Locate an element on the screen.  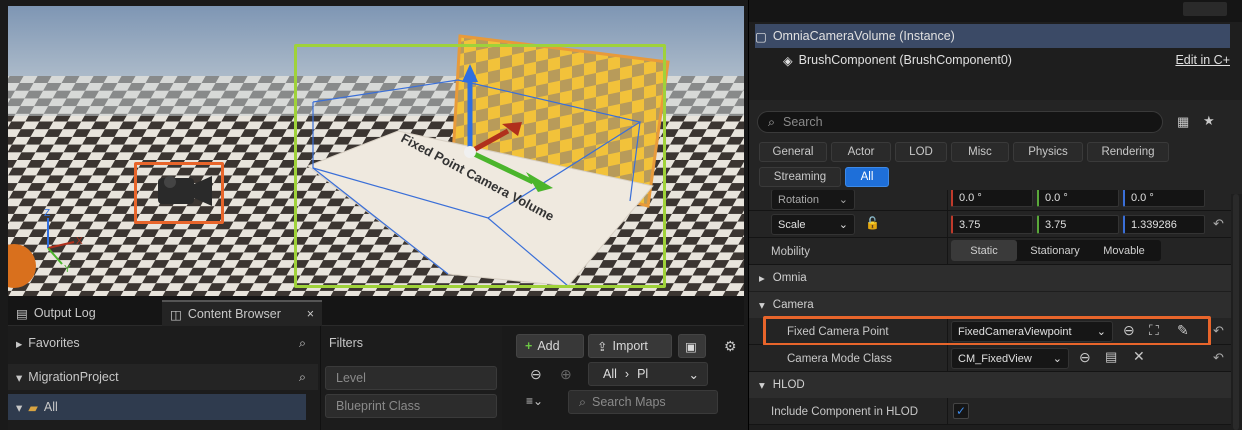
camera-mode-class-dropdown: CM_FixedView ⌄ is located at coordinates (1010, 358).